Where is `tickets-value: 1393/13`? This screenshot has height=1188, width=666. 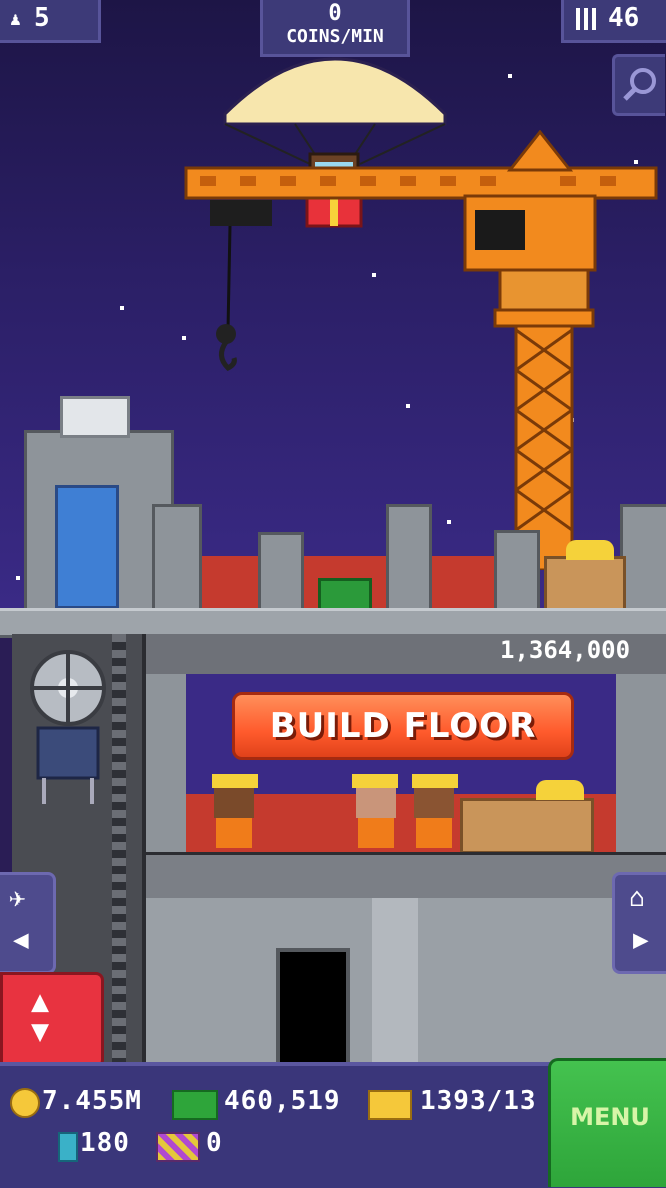 tickets-value: 1393/13 is located at coordinates (478, 1101).